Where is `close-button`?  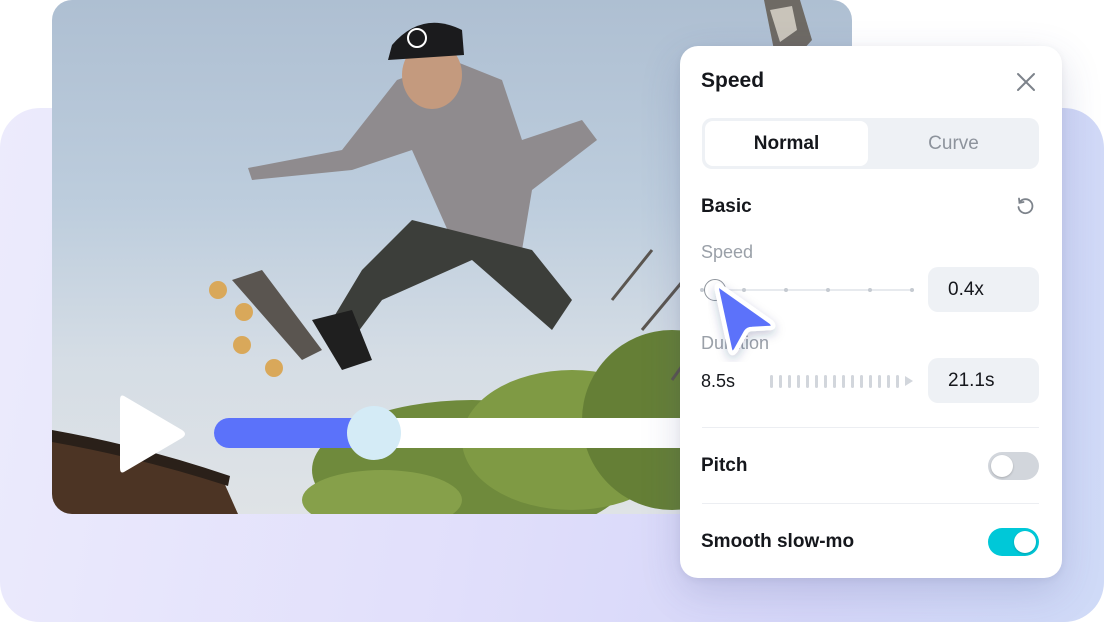
close-button is located at coordinates (1026, 82).